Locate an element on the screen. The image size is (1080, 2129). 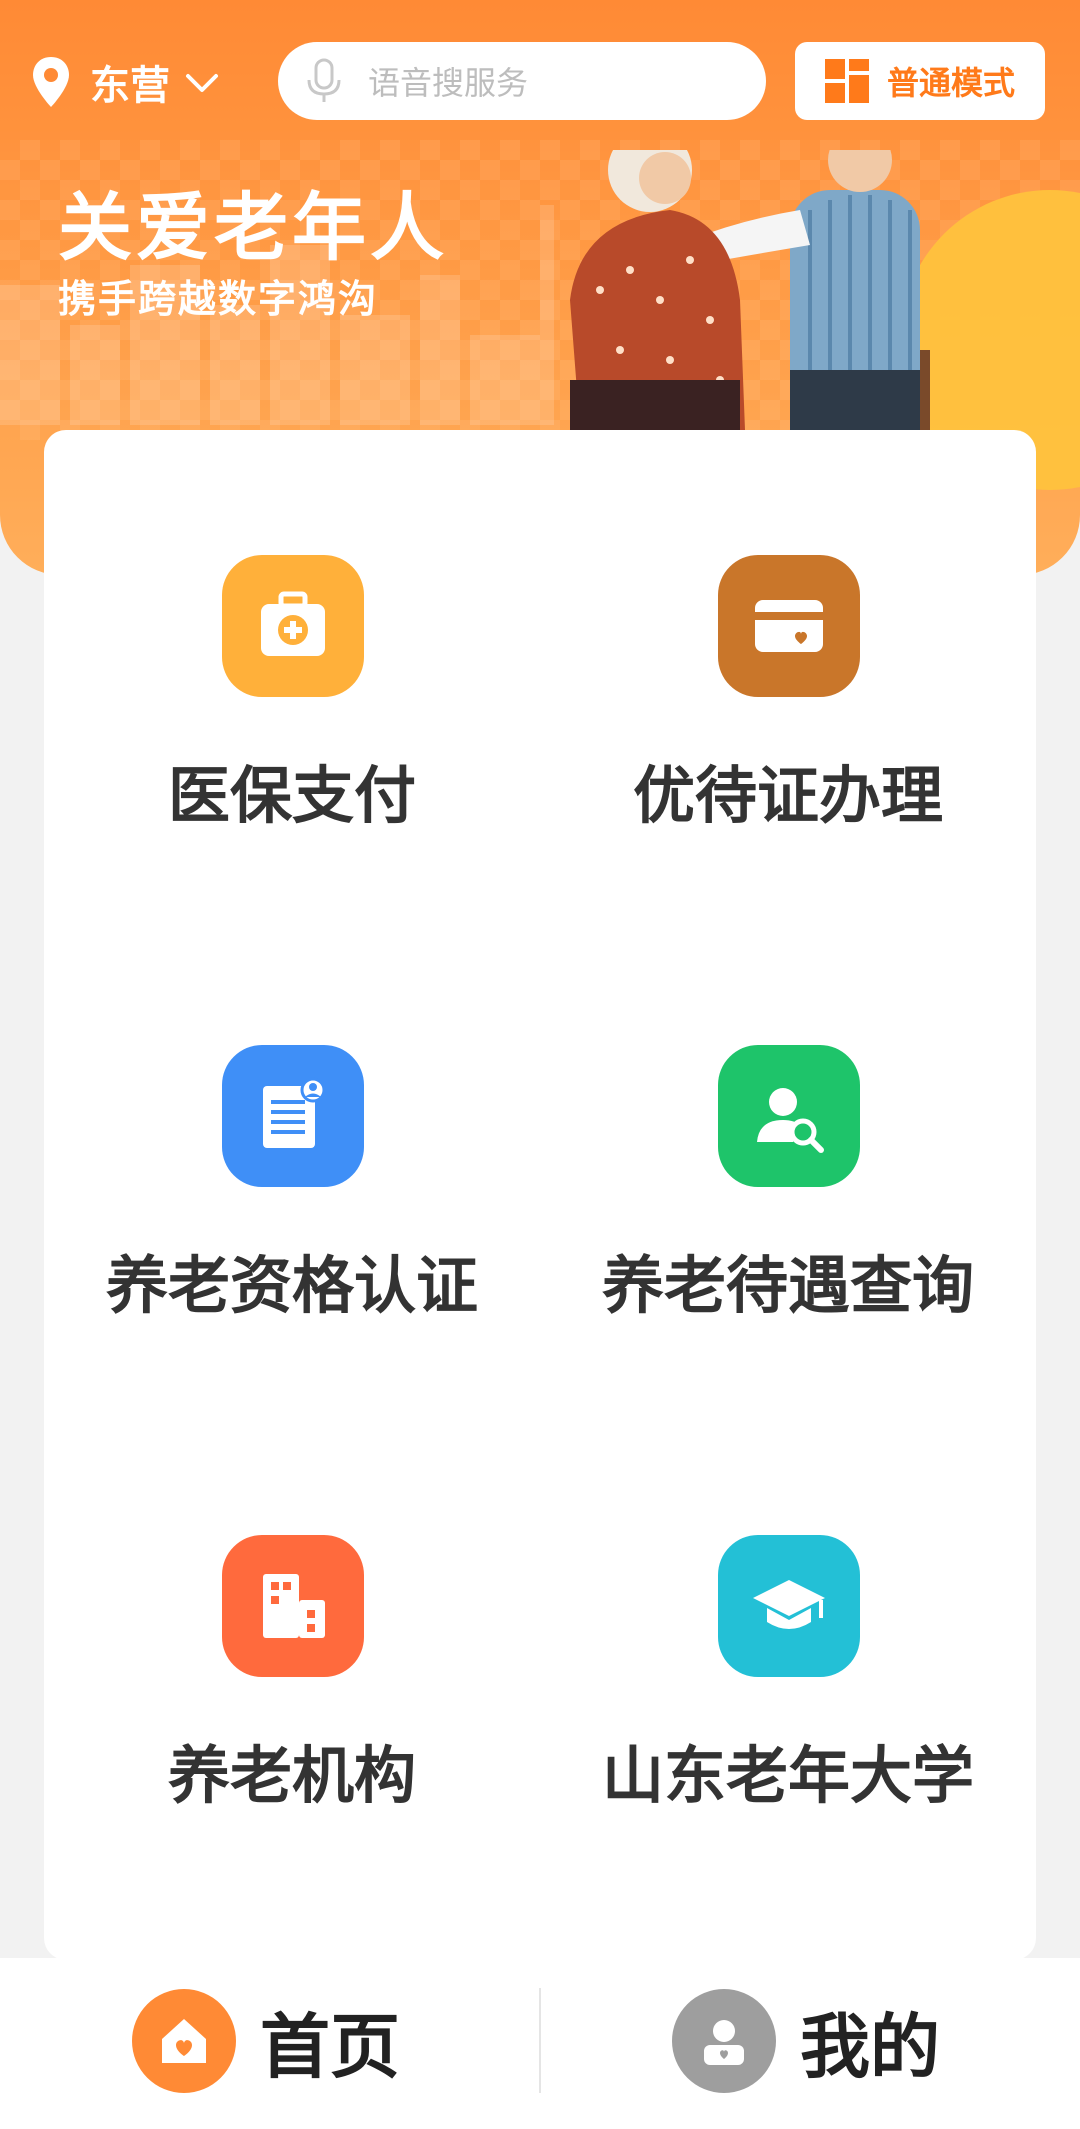
banner-subtitle: 携手跨越数字鸿沟 is located at coordinates (218, 299).